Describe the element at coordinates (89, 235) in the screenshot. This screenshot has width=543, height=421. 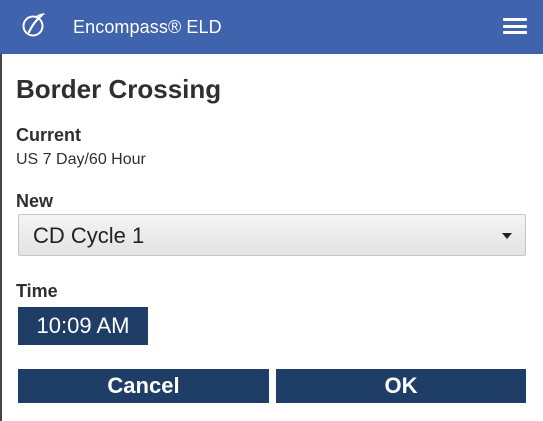
I see `new-cycle-selected-value: CD Cycle 1` at that location.